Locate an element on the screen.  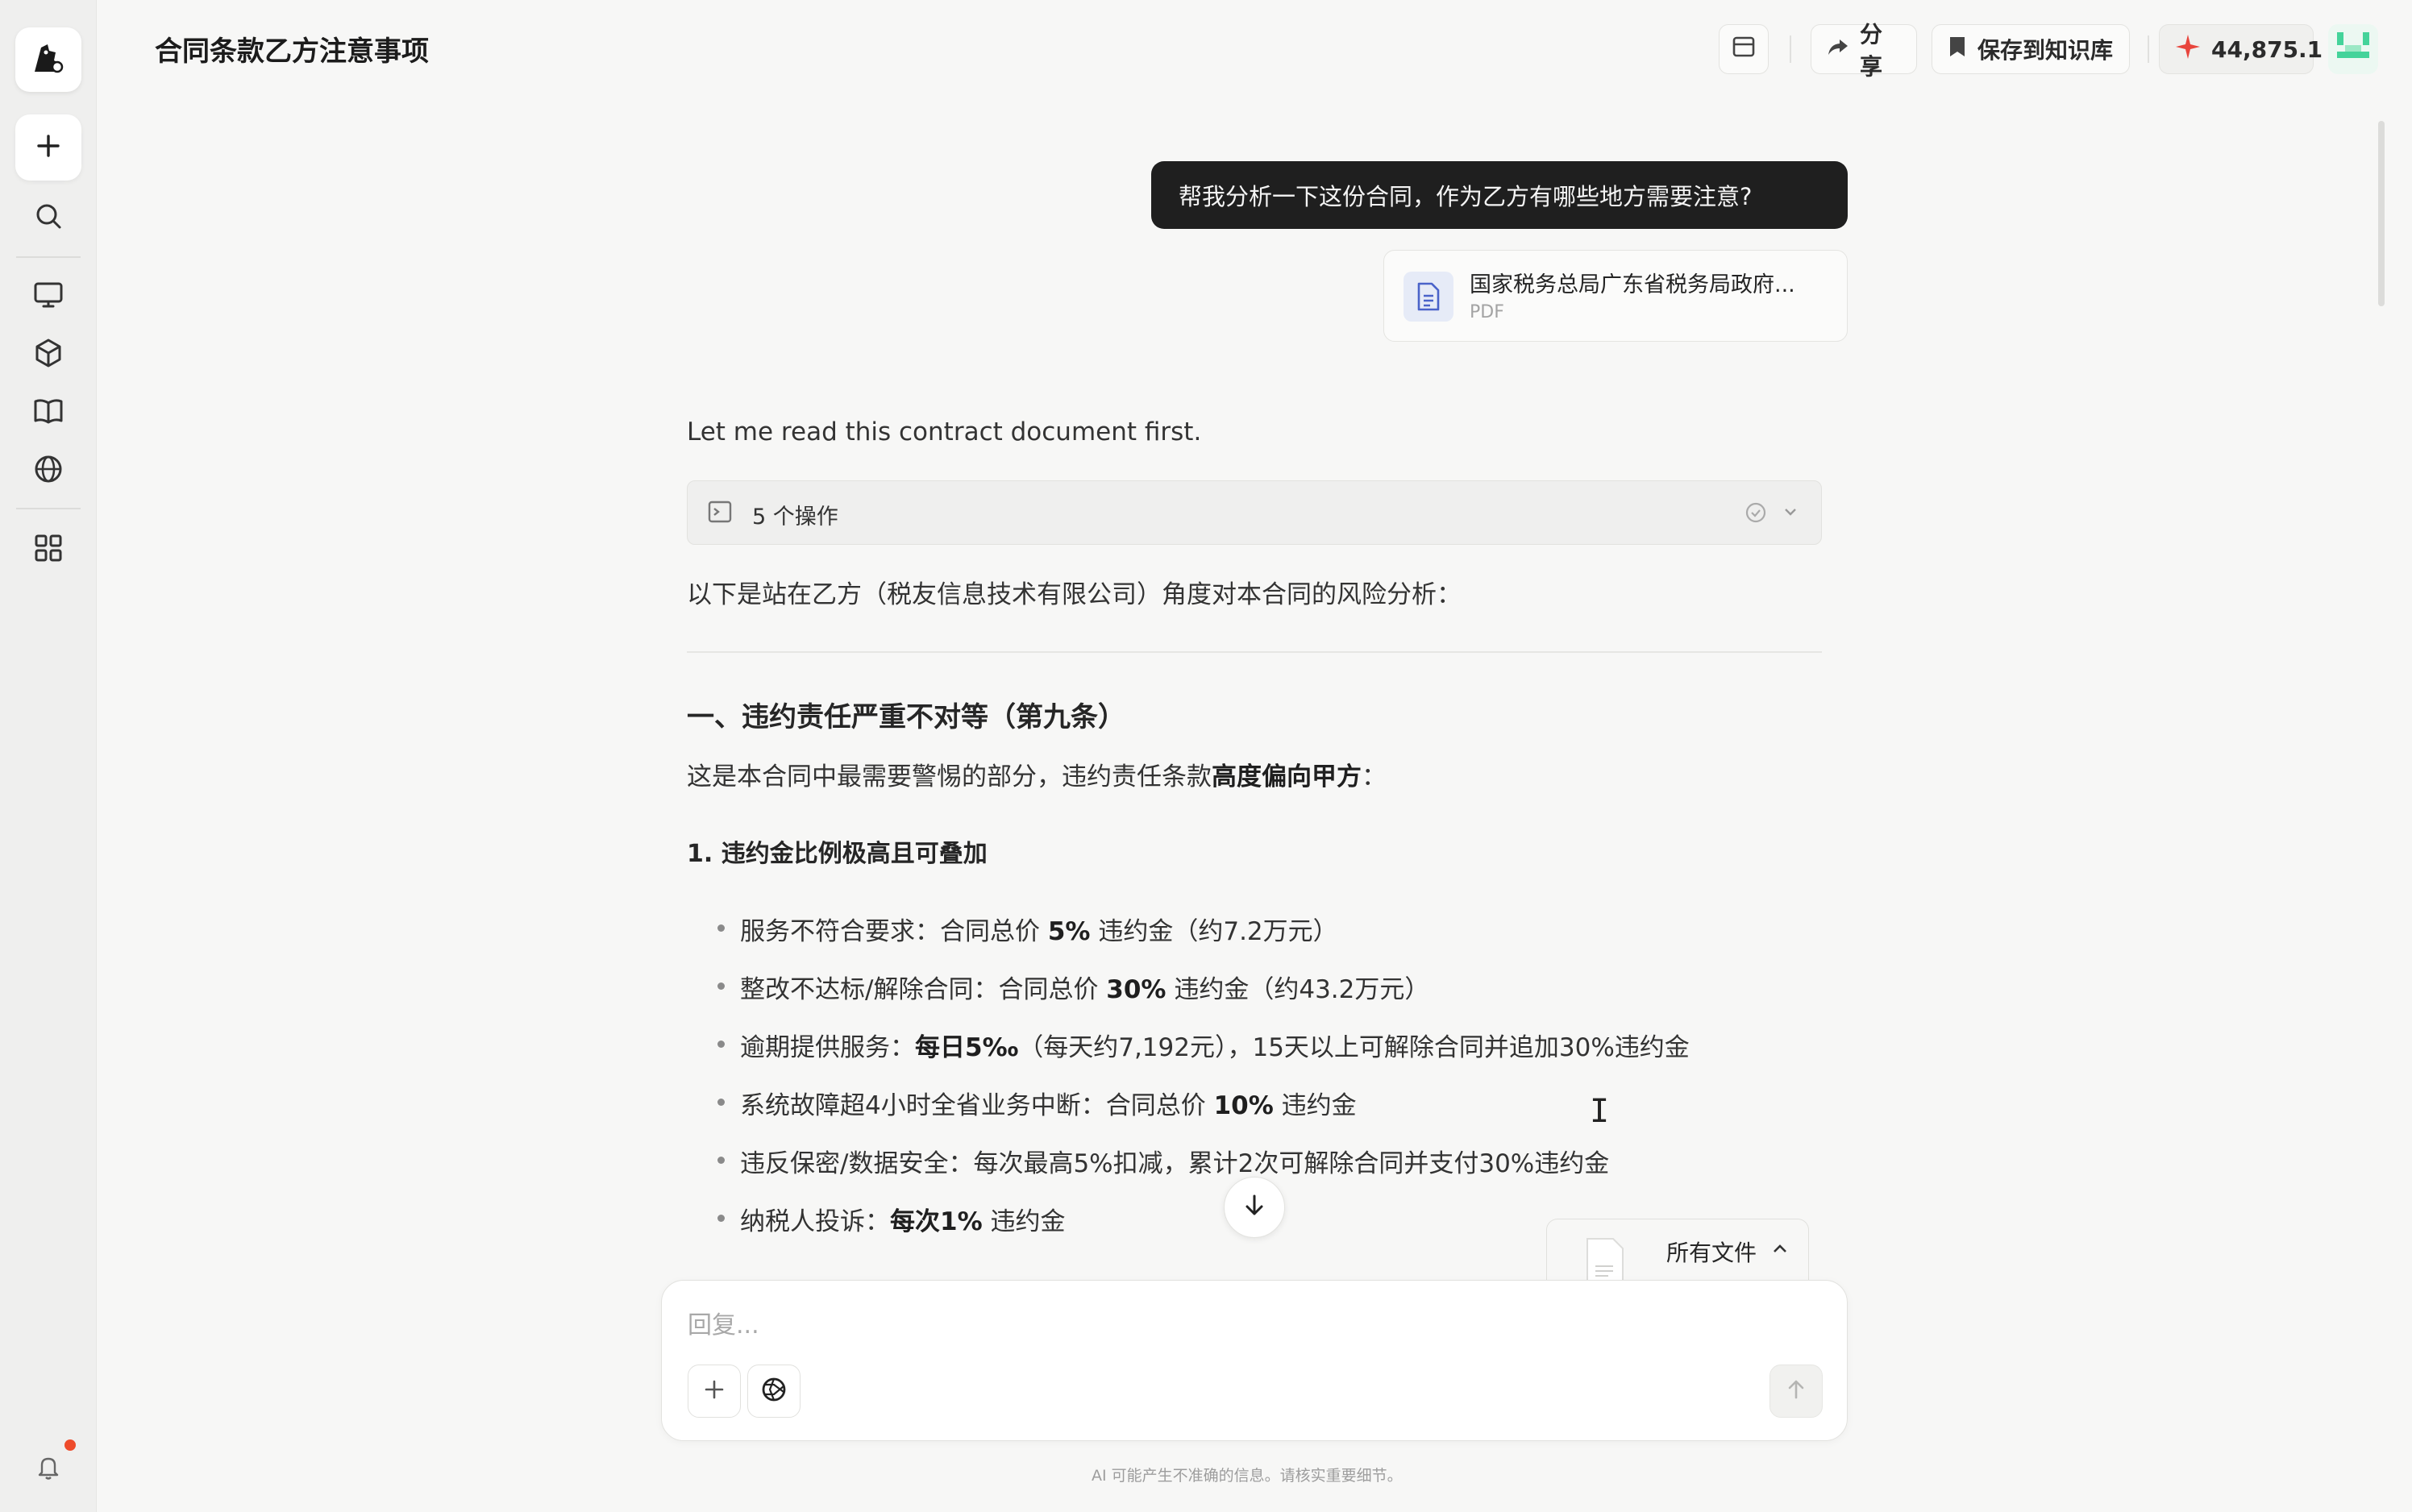
list-item-emphasis: 每日5‰ is located at coordinates (967, 1047).